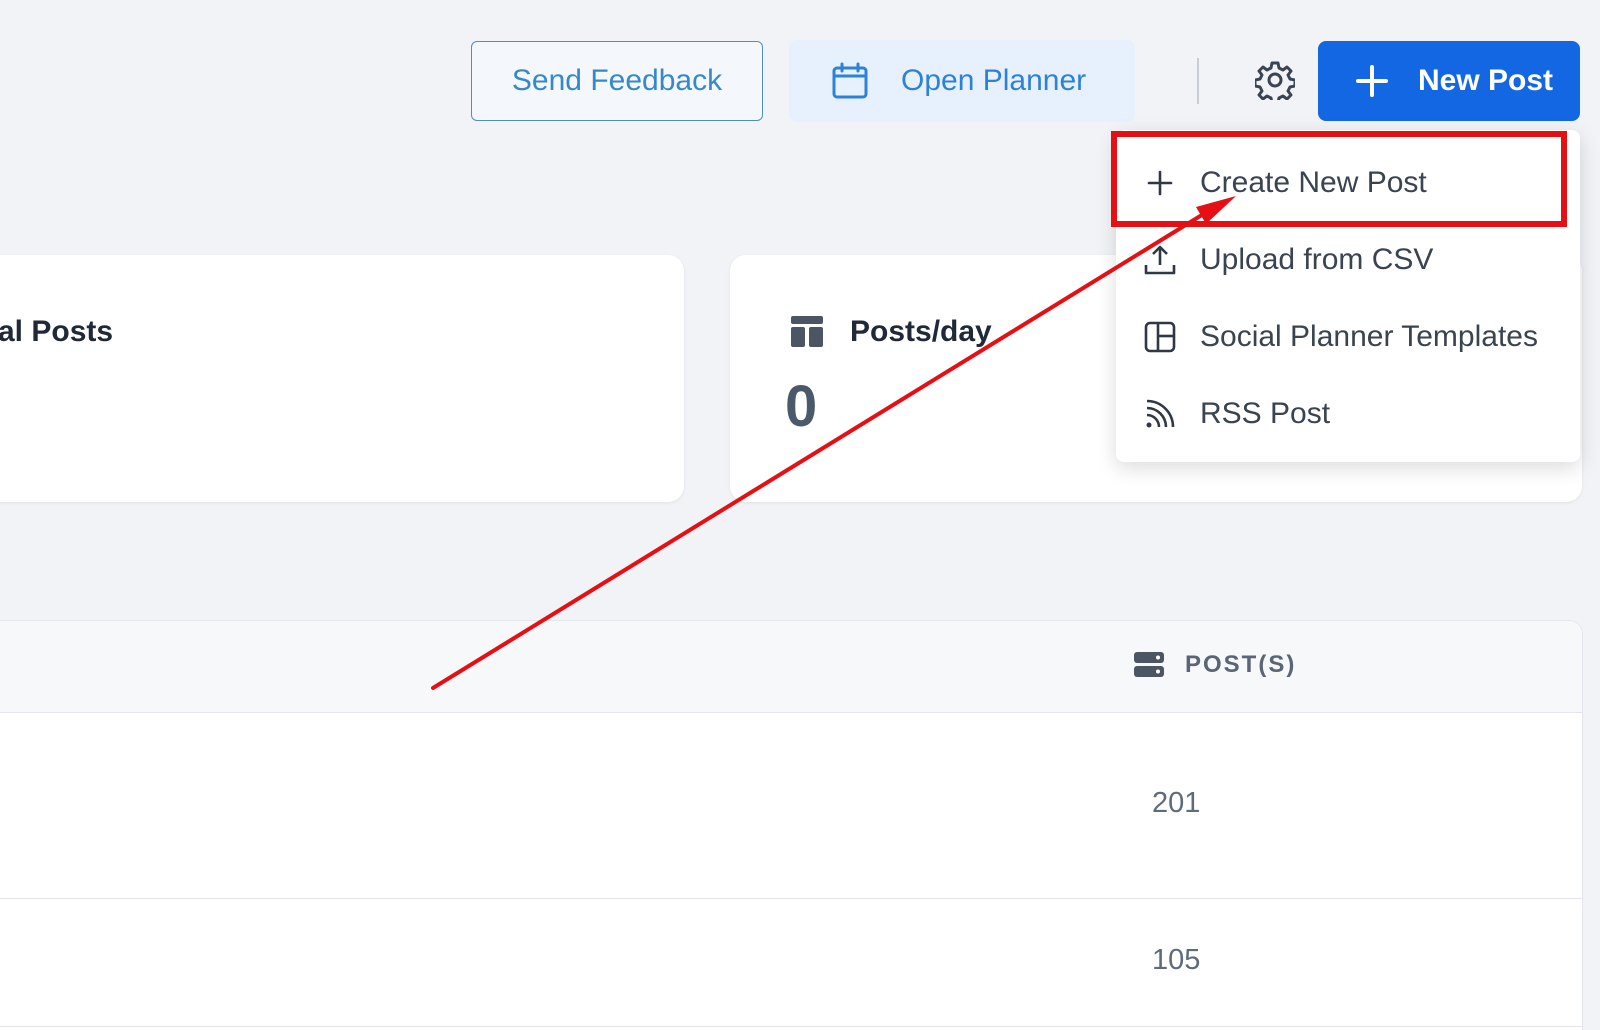  I want to click on send-feedback-button: Send Feedback, so click(617, 81).